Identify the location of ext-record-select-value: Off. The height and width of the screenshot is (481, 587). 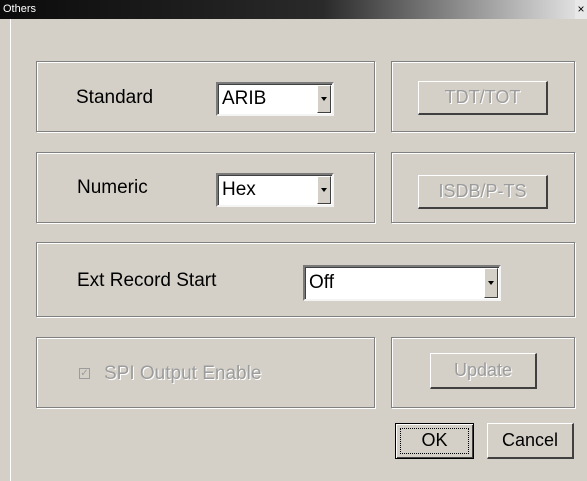
(321, 282).